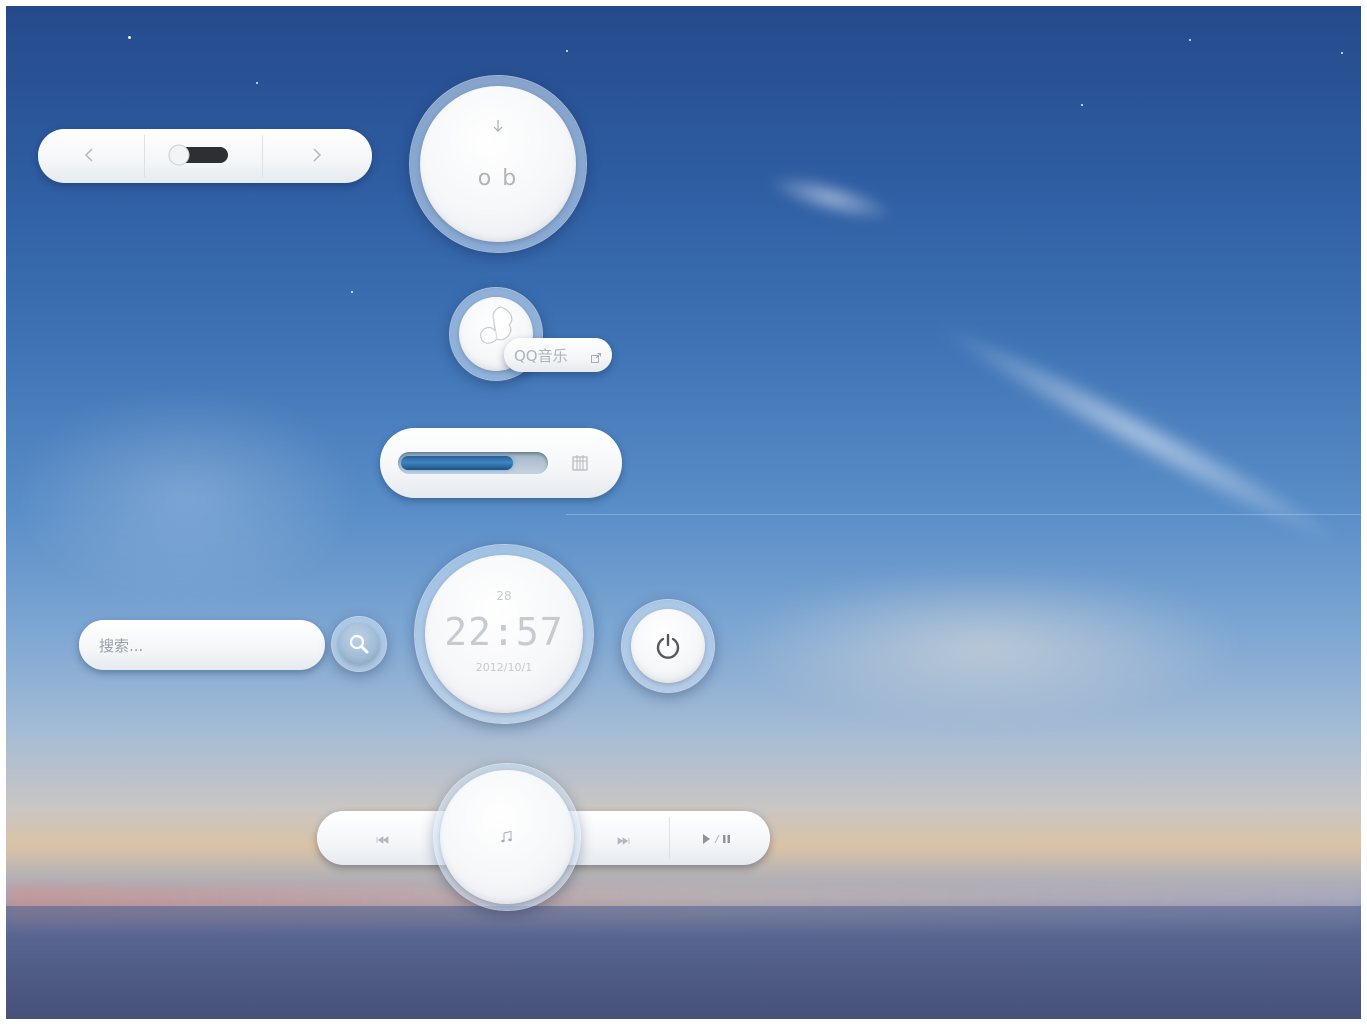 The image size is (1367, 1025). What do you see at coordinates (457, 463) in the screenshot?
I see `progress-fill` at bounding box center [457, 463].